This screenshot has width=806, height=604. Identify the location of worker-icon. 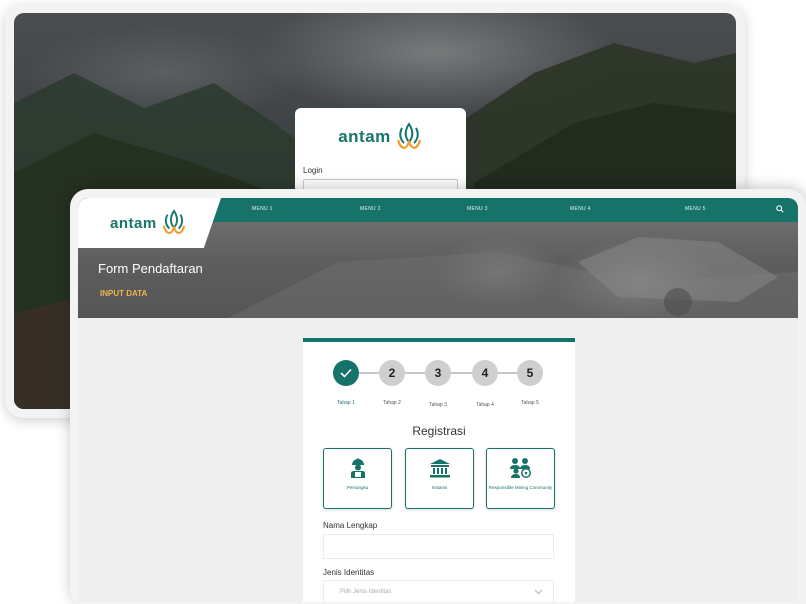
(357, 468).